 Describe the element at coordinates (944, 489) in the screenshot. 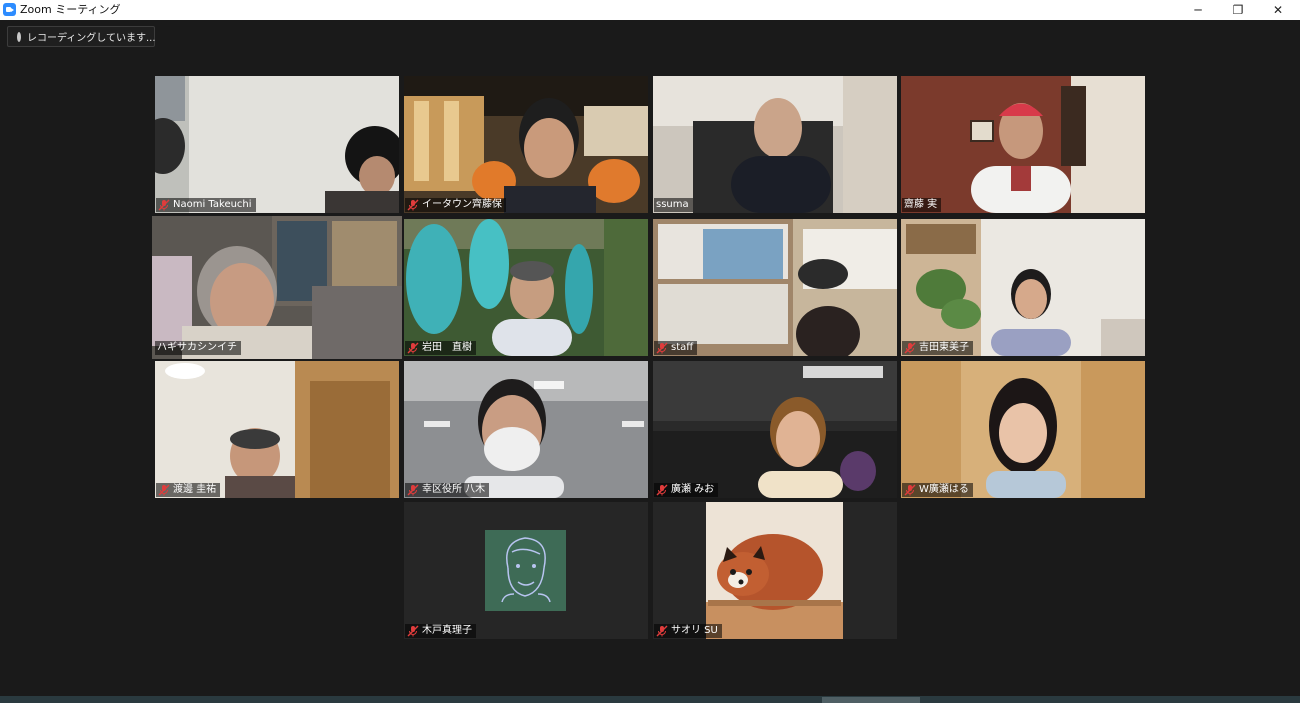

I see `participant-name: W廣瀬はる` at that location.